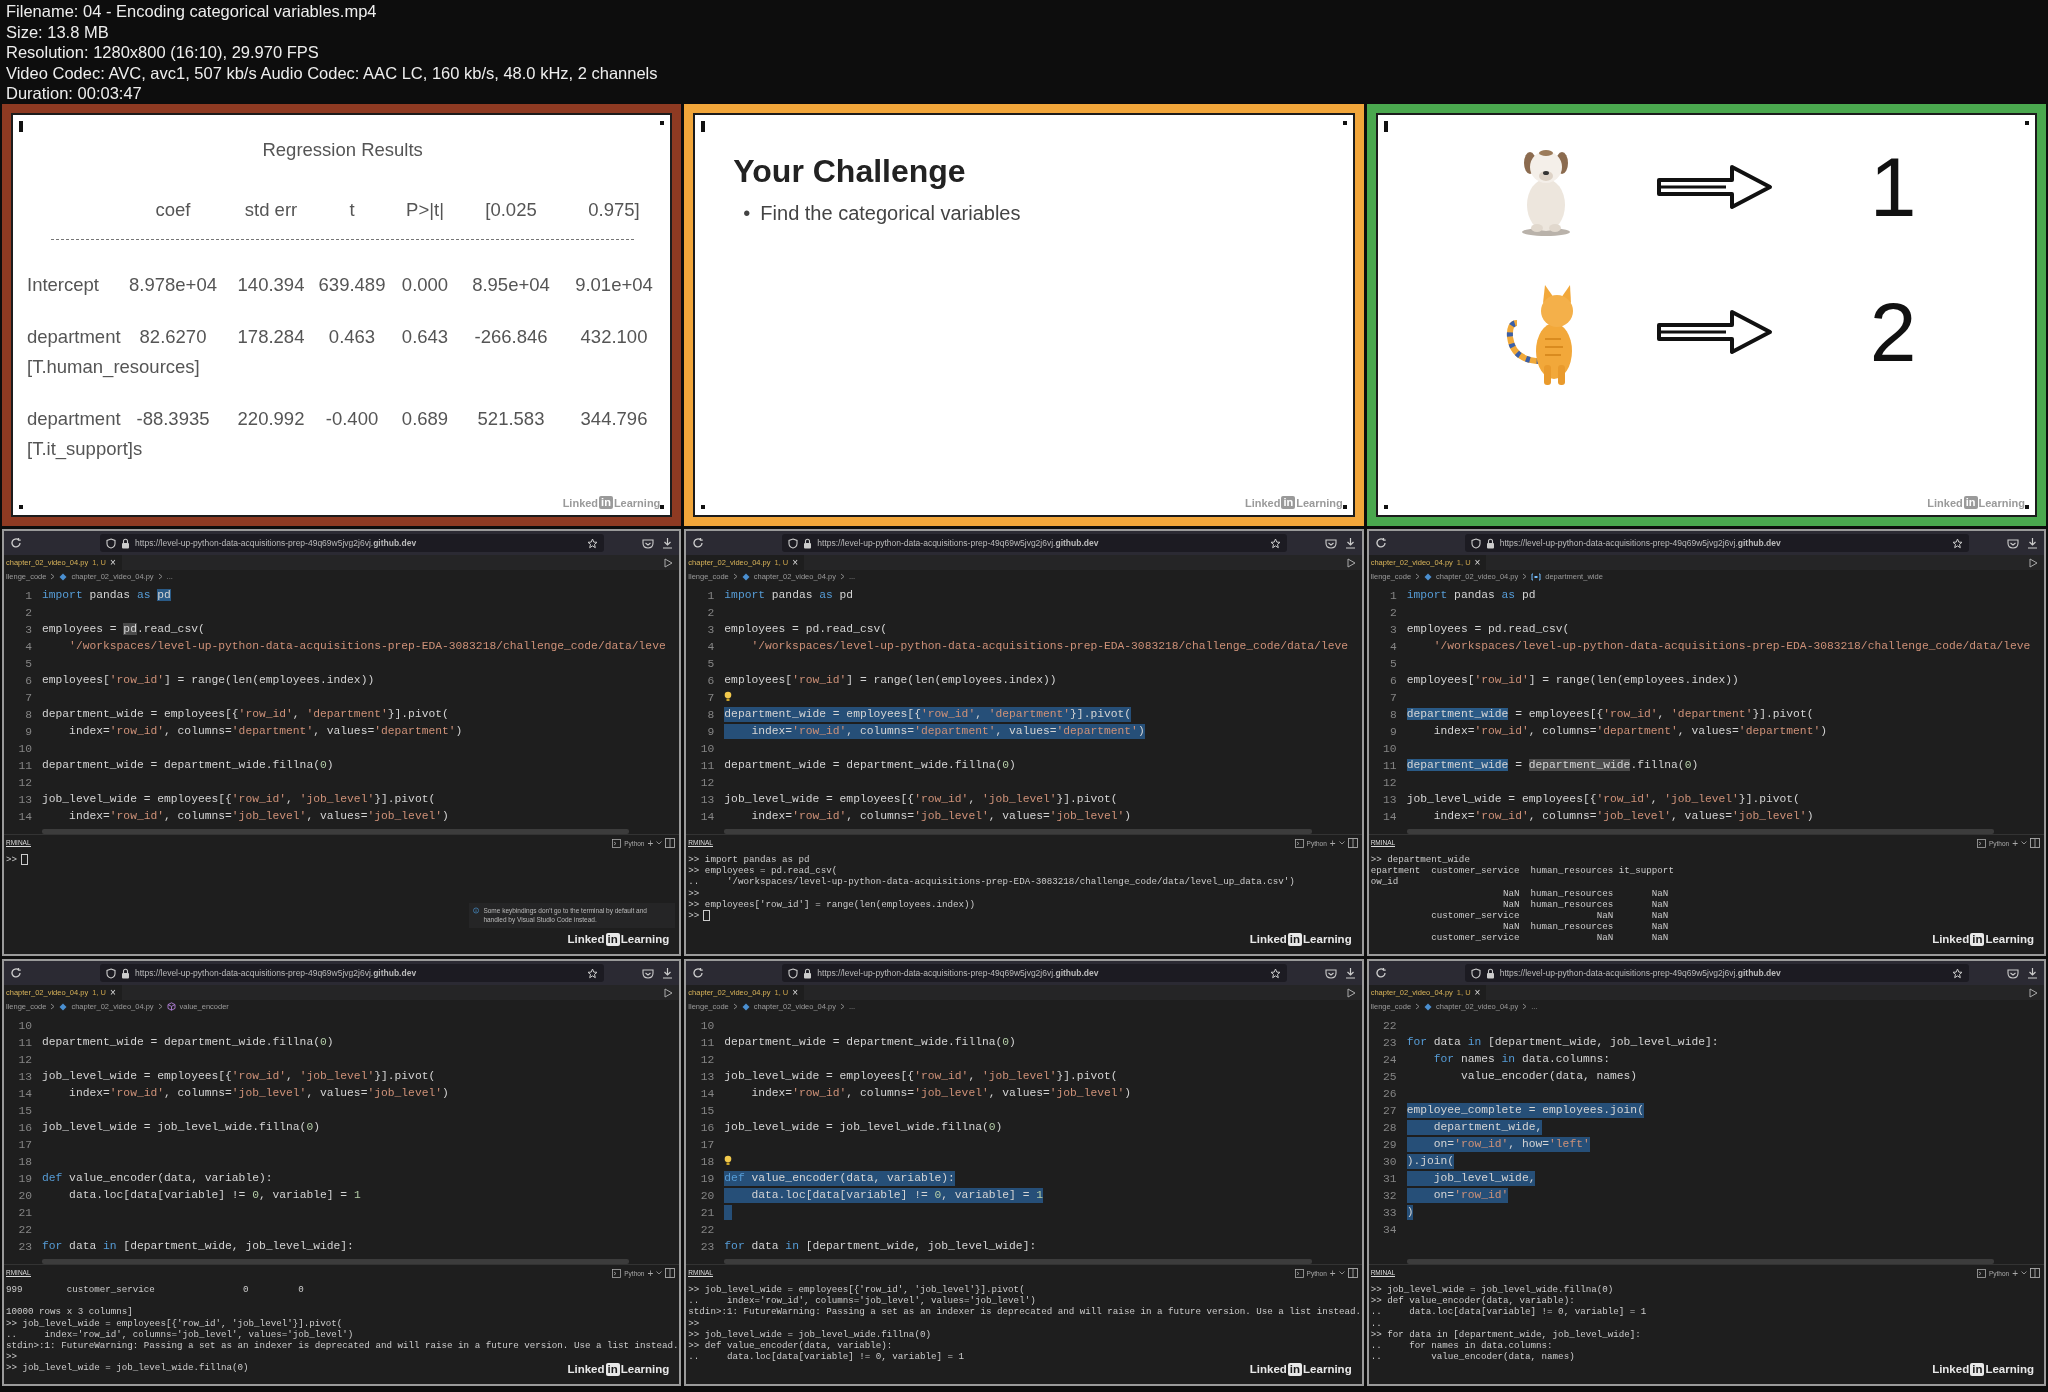 Image resolution: width=2048 pixels, height=1392 pixels. I want to click on table-cell-text: 8.978e+04, so click(173, 285).